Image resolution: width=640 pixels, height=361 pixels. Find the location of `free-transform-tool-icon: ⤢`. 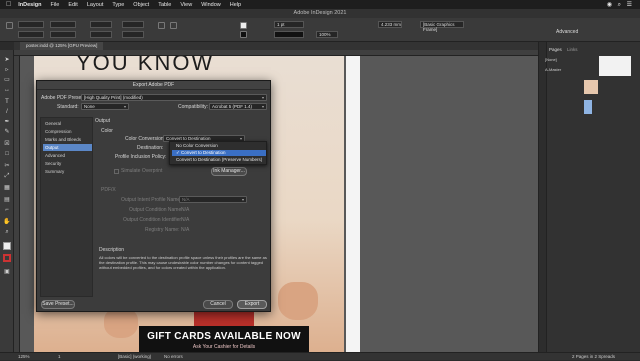

free-transform-tool-icon: ⤢ is located at coordinates (7, 176).